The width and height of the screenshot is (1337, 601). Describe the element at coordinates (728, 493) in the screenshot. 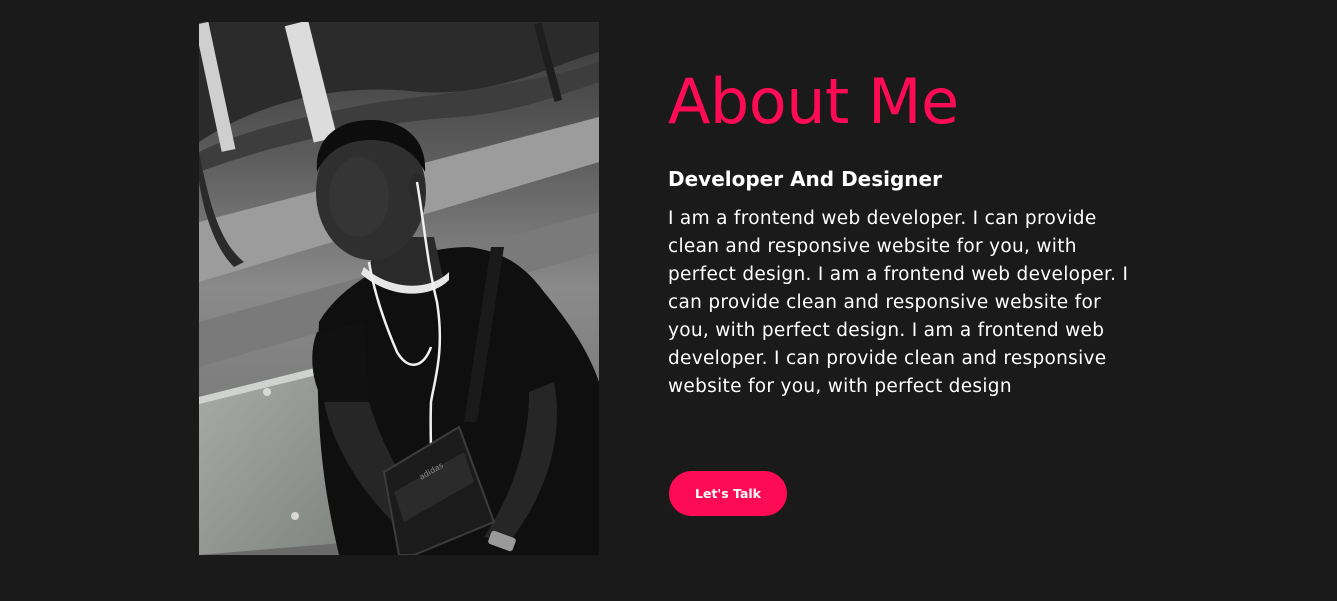

I see `lets-talk-button: Let's Talk` at that location.